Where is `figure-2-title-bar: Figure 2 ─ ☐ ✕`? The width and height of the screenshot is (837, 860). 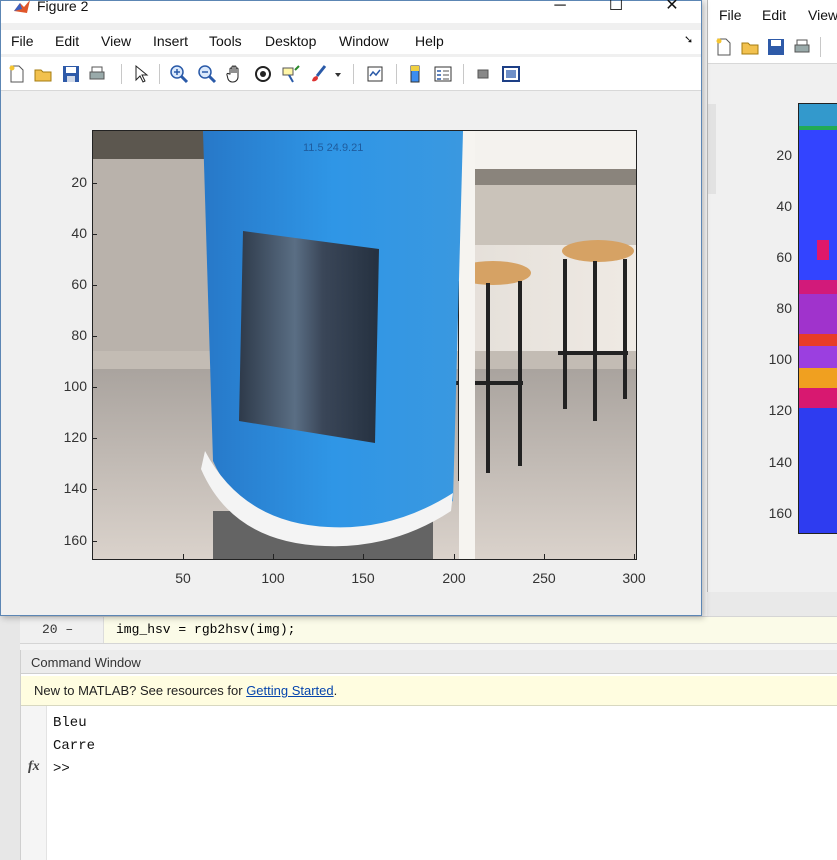
figure-2-title-bar: Figure 2 ─ ☐ ✕ is located at coordinates (351, 11).